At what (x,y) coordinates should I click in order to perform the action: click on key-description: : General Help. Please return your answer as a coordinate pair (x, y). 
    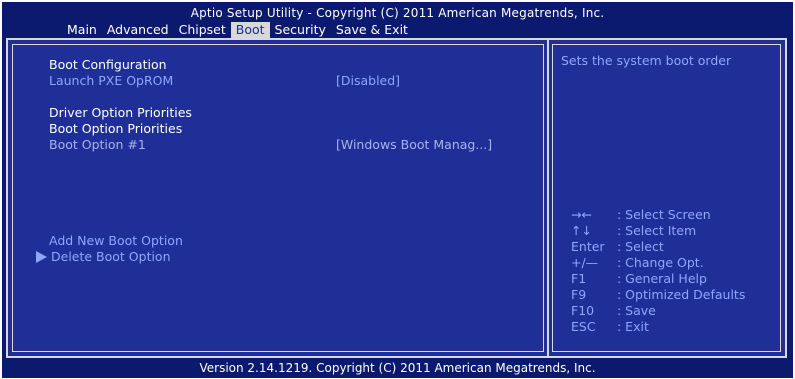
    Looking at the image, I should click on (662, 278).